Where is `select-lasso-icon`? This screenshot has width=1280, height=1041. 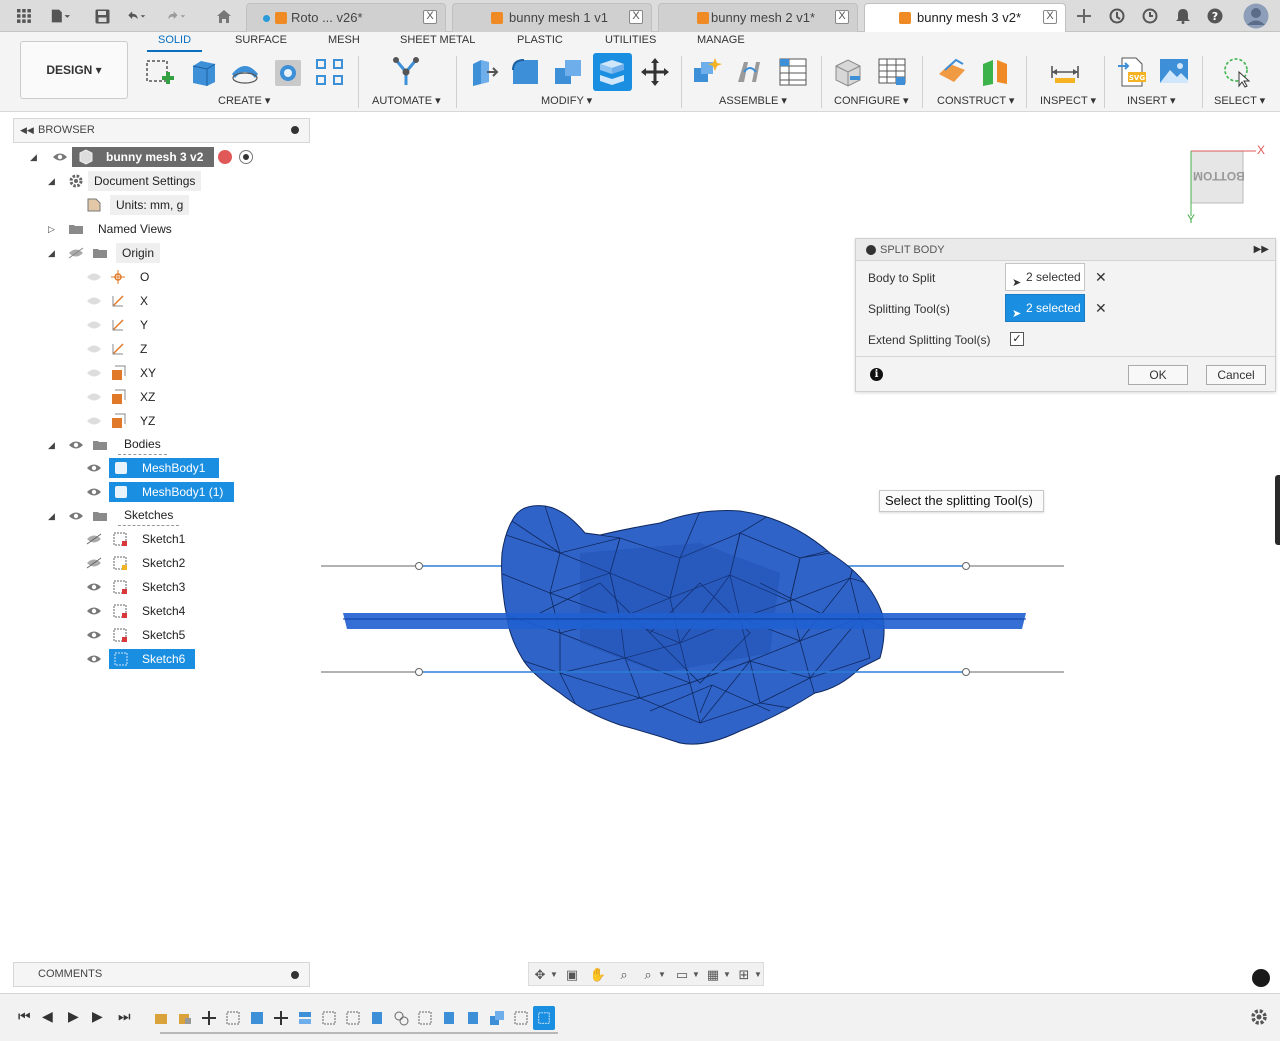
select-lasso-icon is located at coordinates (1237, 72).